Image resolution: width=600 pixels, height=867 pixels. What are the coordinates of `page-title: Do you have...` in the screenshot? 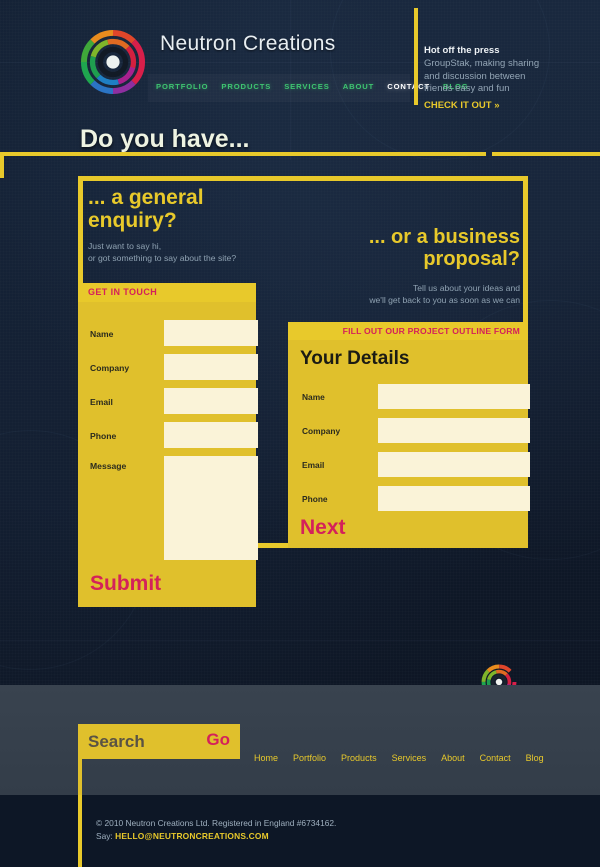 It's located at (165, 139).